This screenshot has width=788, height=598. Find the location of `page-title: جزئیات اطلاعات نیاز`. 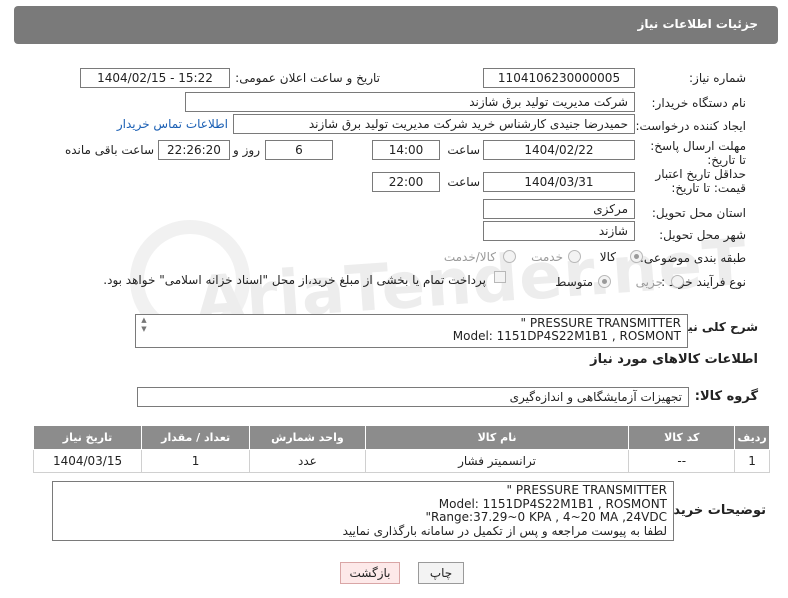

page-title: جزئیات اطلاعات نیاز is located at coordinates (697, 24).